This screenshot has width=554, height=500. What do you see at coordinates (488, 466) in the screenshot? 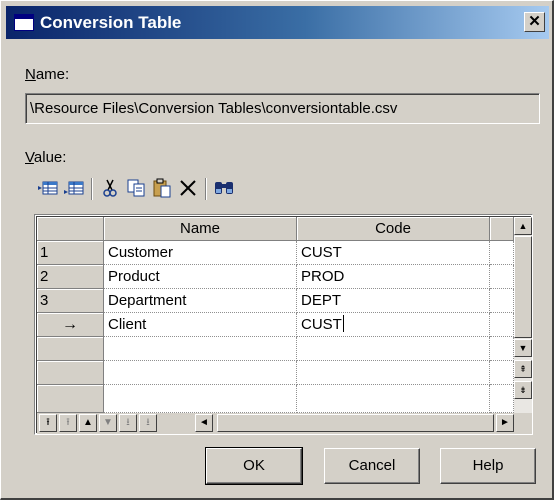
I see `help-button: Help` at bounding box center [488, 466].